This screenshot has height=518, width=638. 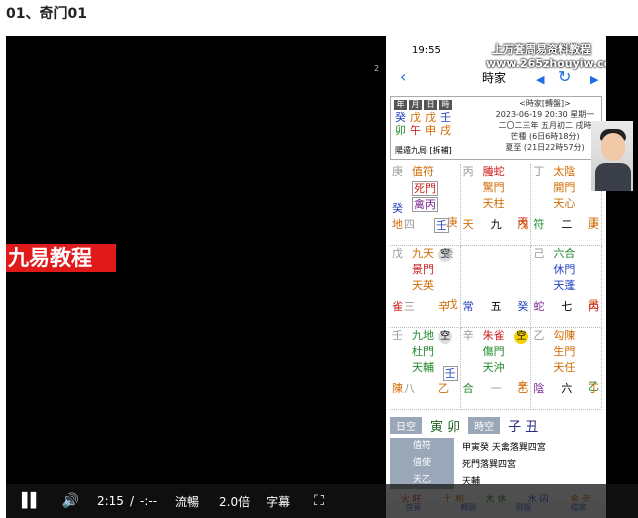 I want to click on palace-god: 朱雀, so click(x=493, y=335).